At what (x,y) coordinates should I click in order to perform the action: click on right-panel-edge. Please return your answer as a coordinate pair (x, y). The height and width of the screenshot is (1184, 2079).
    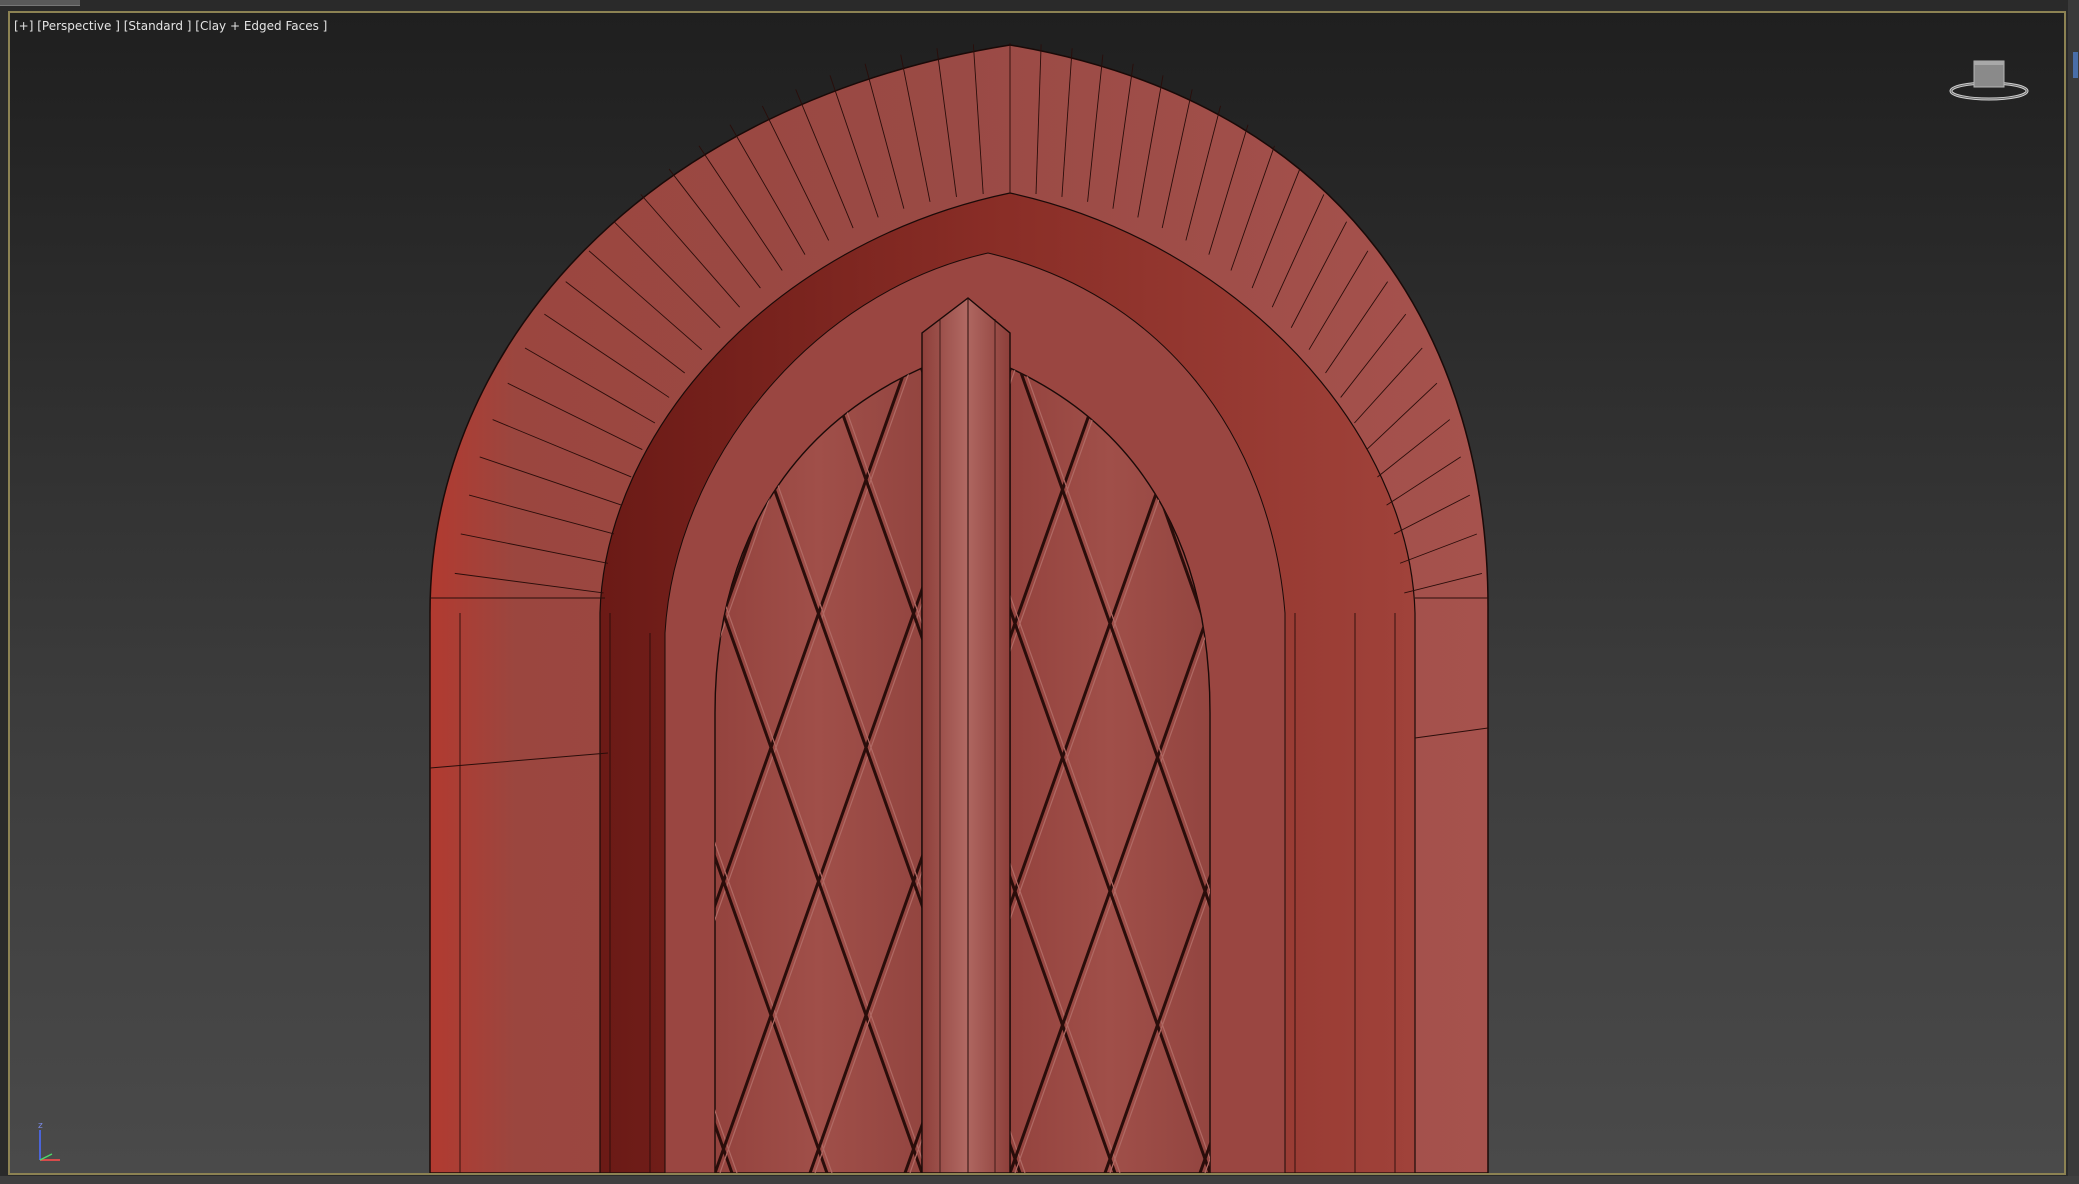
    Looking at the image, I should click on (2073, 592).